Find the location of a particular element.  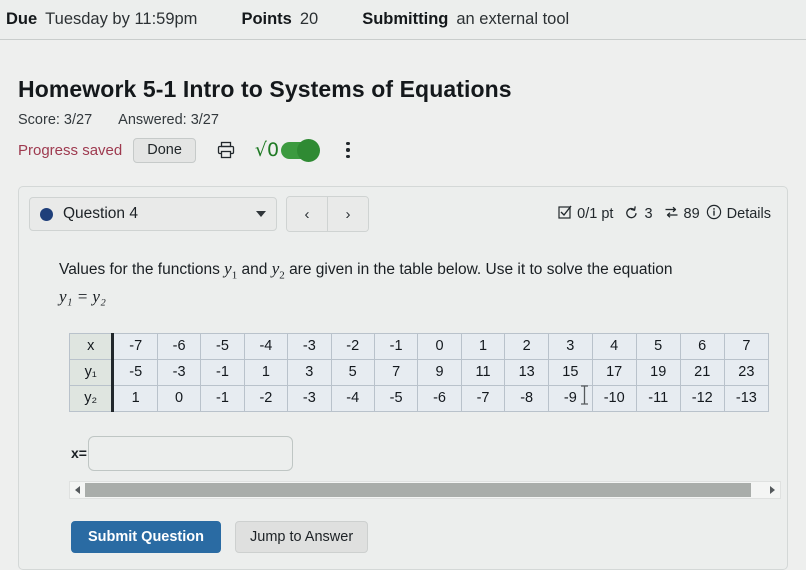

cell-y2: -7 is located at coordinates (483, 398).